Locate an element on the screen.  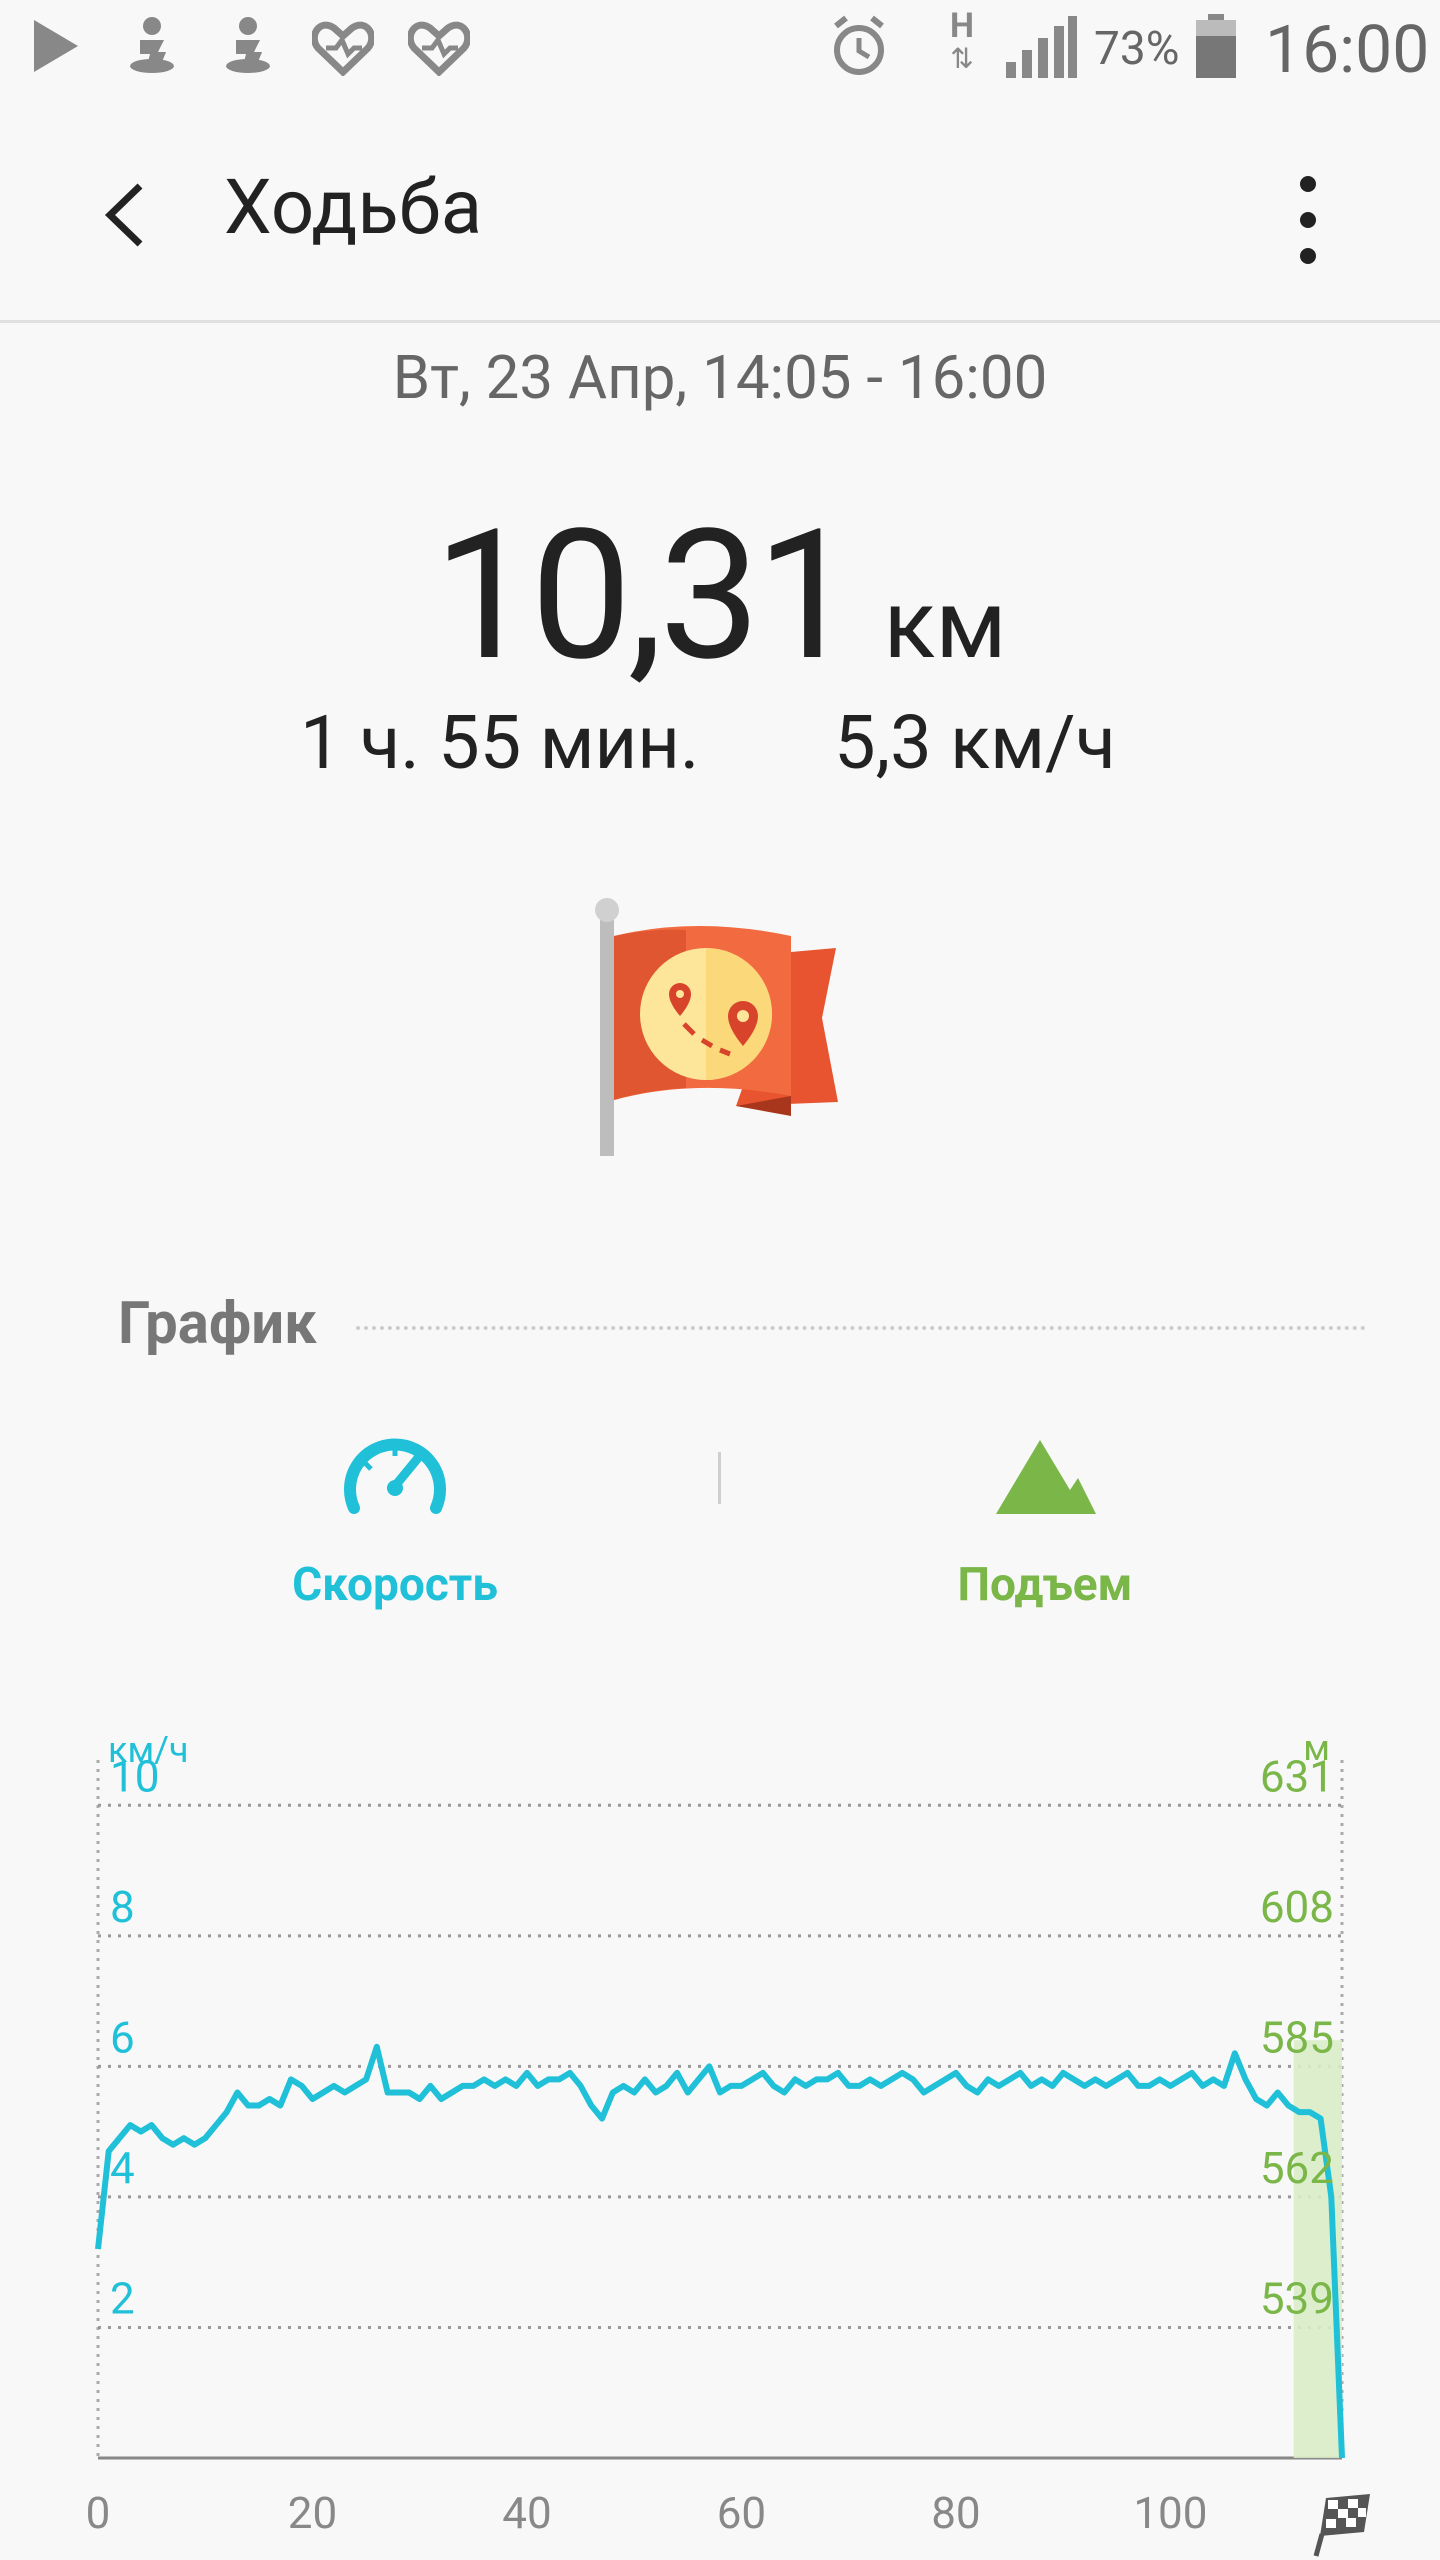
x-tick-label: 40 is located at coordinates (526, 2513).